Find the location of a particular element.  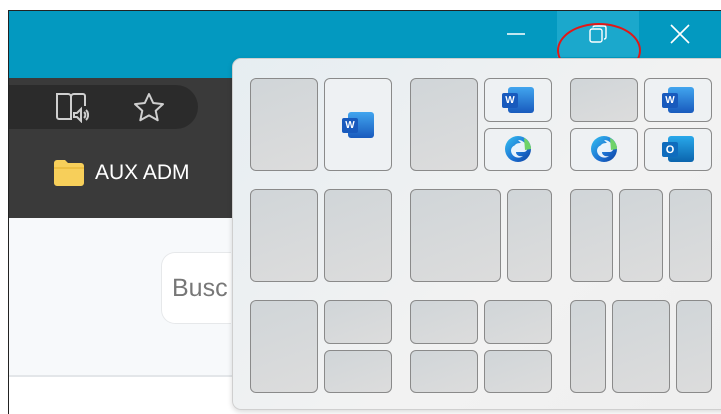

restore-button is located at coordinates (598, 34).